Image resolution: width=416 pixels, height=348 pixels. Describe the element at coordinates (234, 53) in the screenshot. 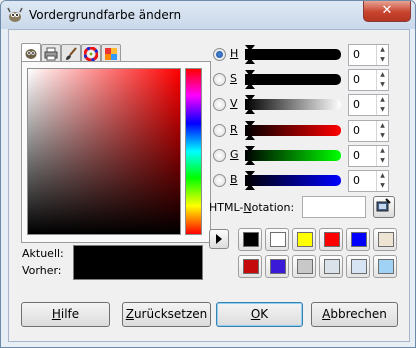

I see `channel-label-h: H` at that location.